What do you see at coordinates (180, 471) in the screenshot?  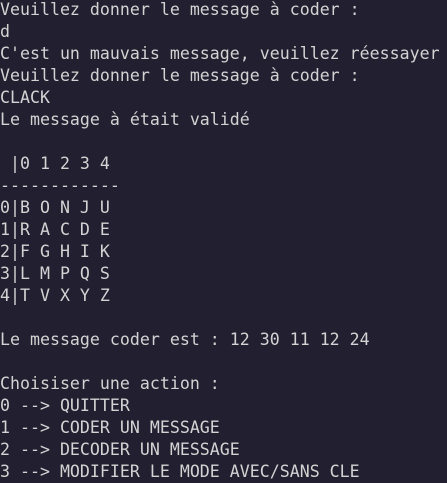 I see `terminal-line: 3 --> MODIFIER LE MODE AVEC/SANS CLE` at bounding box center [180, 471].